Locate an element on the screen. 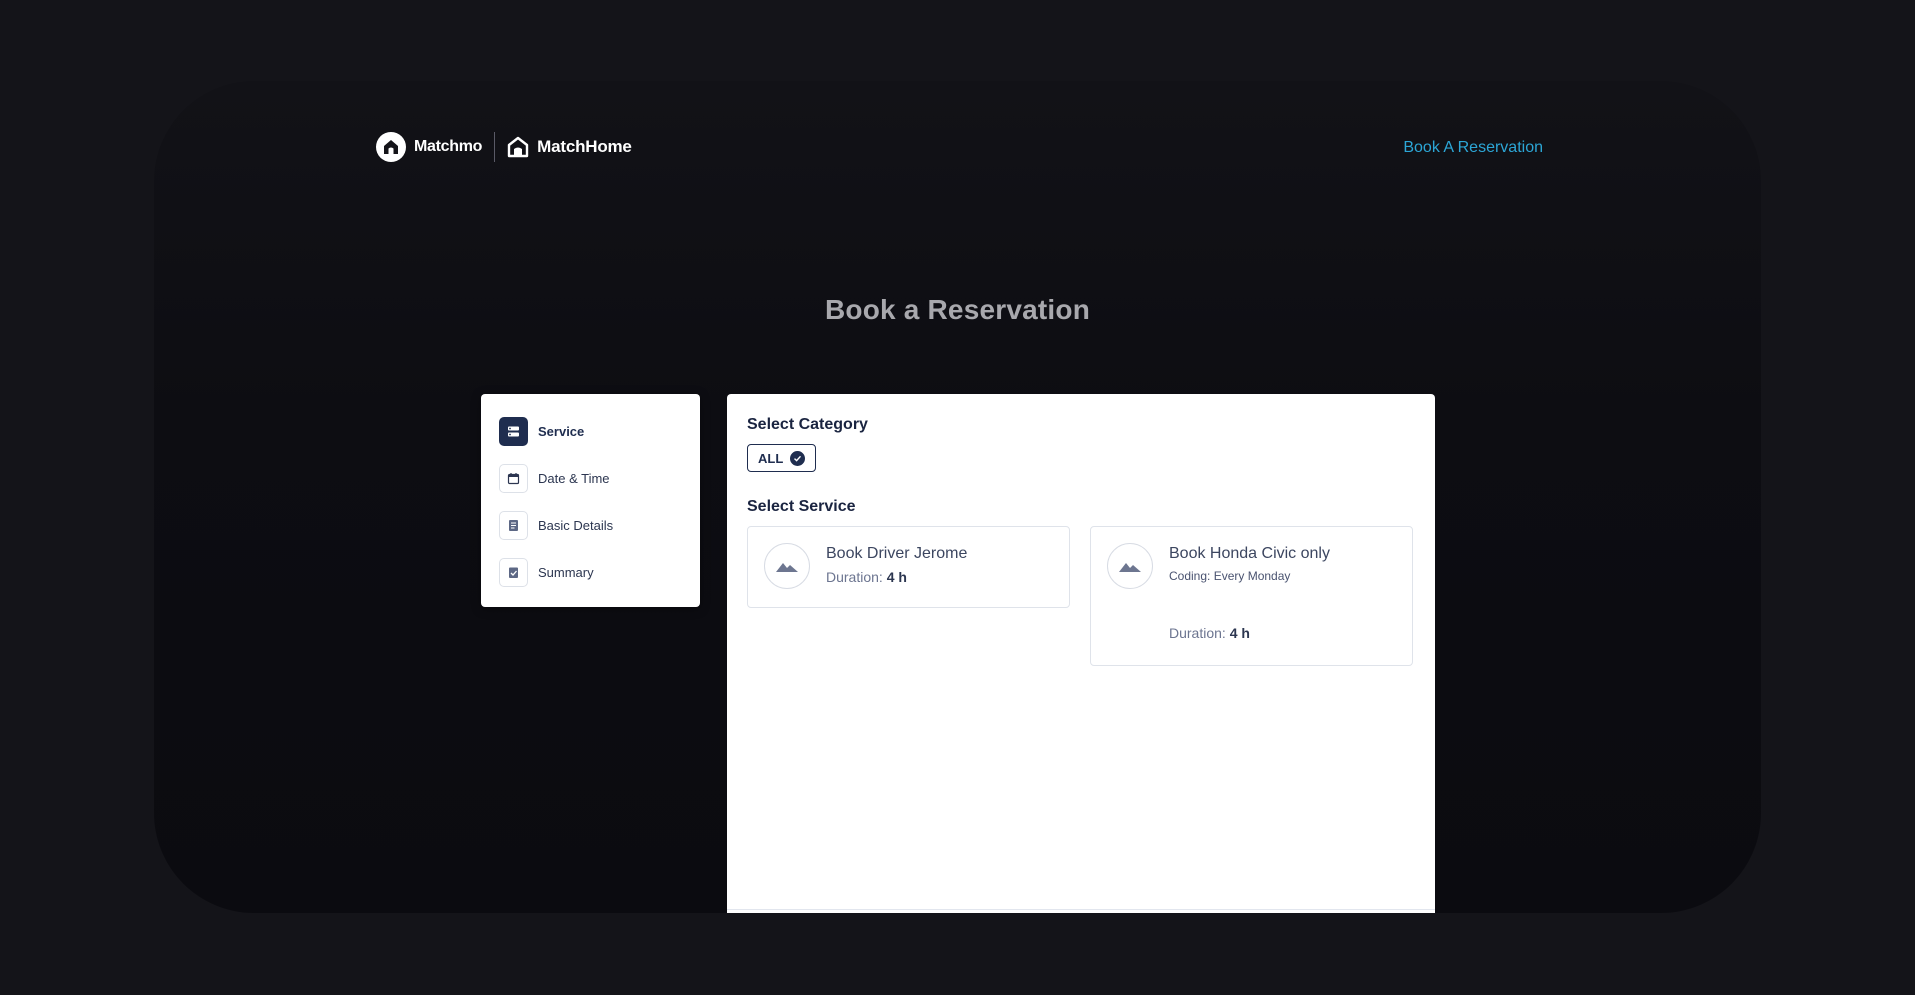  step-summary: Summary is located at coordinates (590, 572).